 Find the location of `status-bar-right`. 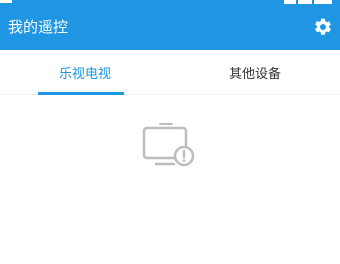

status-bar-right is located at coordinates (308, 2).